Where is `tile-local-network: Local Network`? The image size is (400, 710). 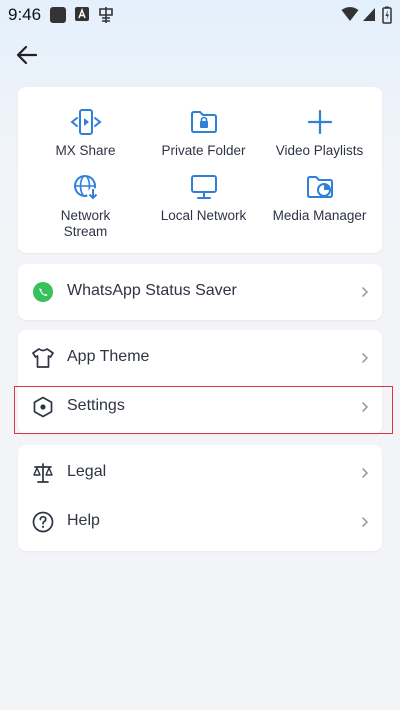
tile-local-network: Local Network is located at coordinates (203, 198).